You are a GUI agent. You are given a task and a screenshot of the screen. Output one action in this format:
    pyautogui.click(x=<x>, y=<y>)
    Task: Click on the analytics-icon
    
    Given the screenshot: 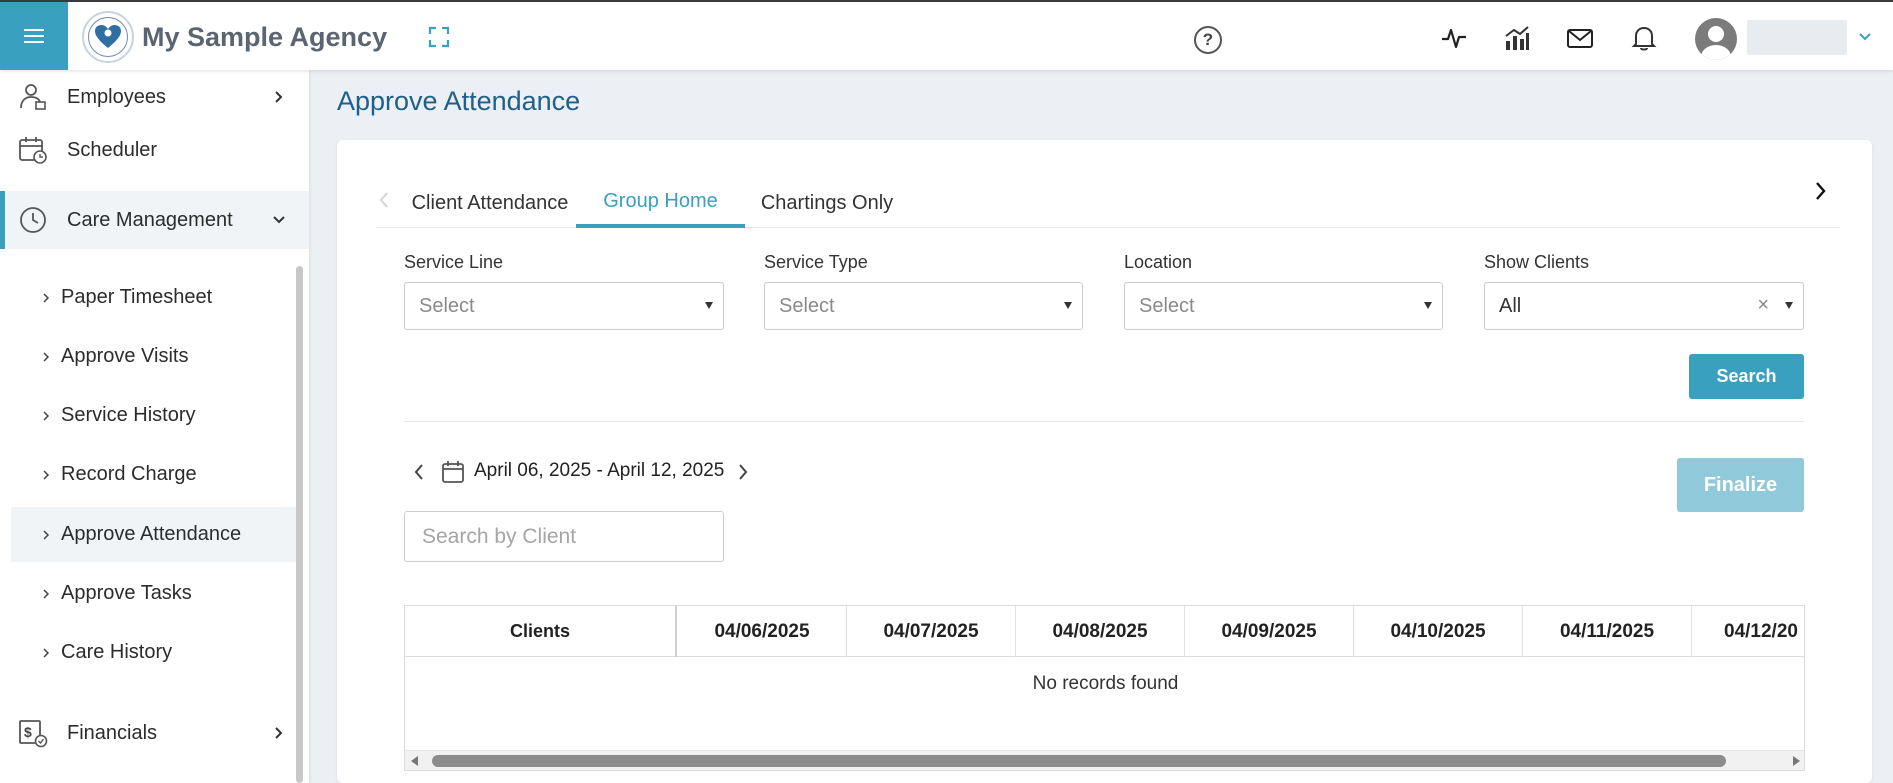 What is the action you would take?
    pyautogui.click(x=1517, y=38)
    